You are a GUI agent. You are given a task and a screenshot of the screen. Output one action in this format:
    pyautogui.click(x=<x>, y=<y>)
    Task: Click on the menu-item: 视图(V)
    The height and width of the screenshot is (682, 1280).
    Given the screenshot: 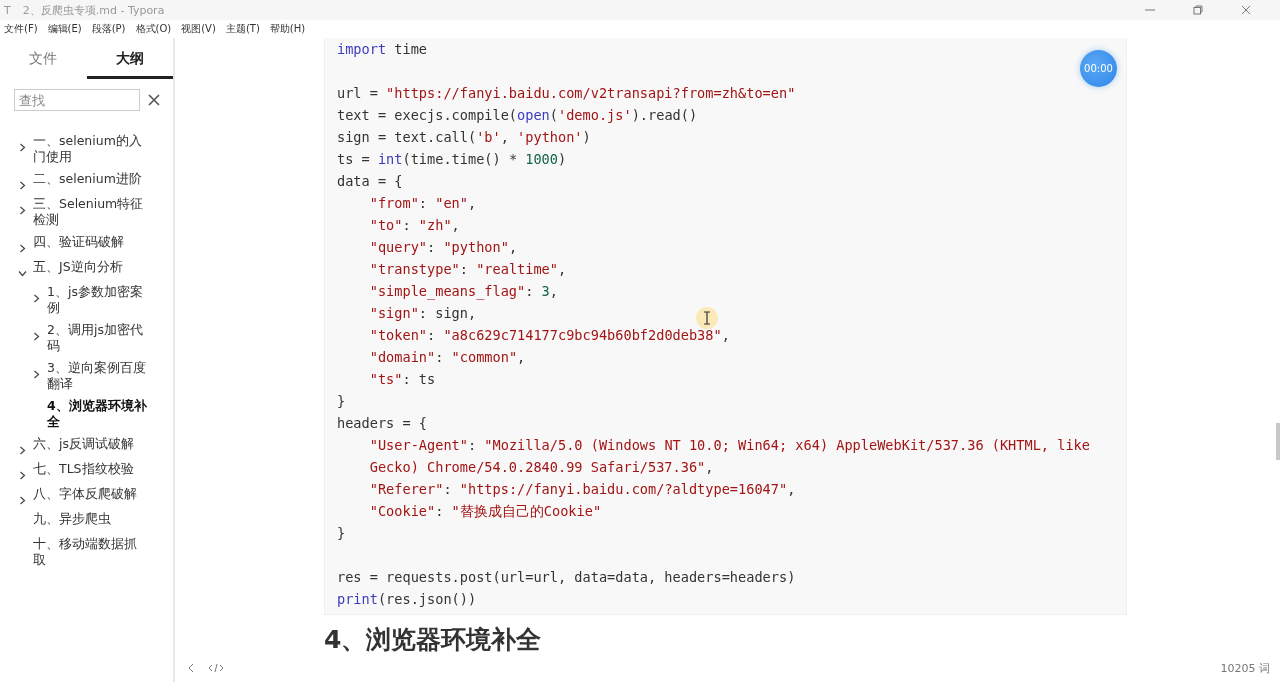 What is the action you would take?
    pyautogui.click(x=198, y=29)
    